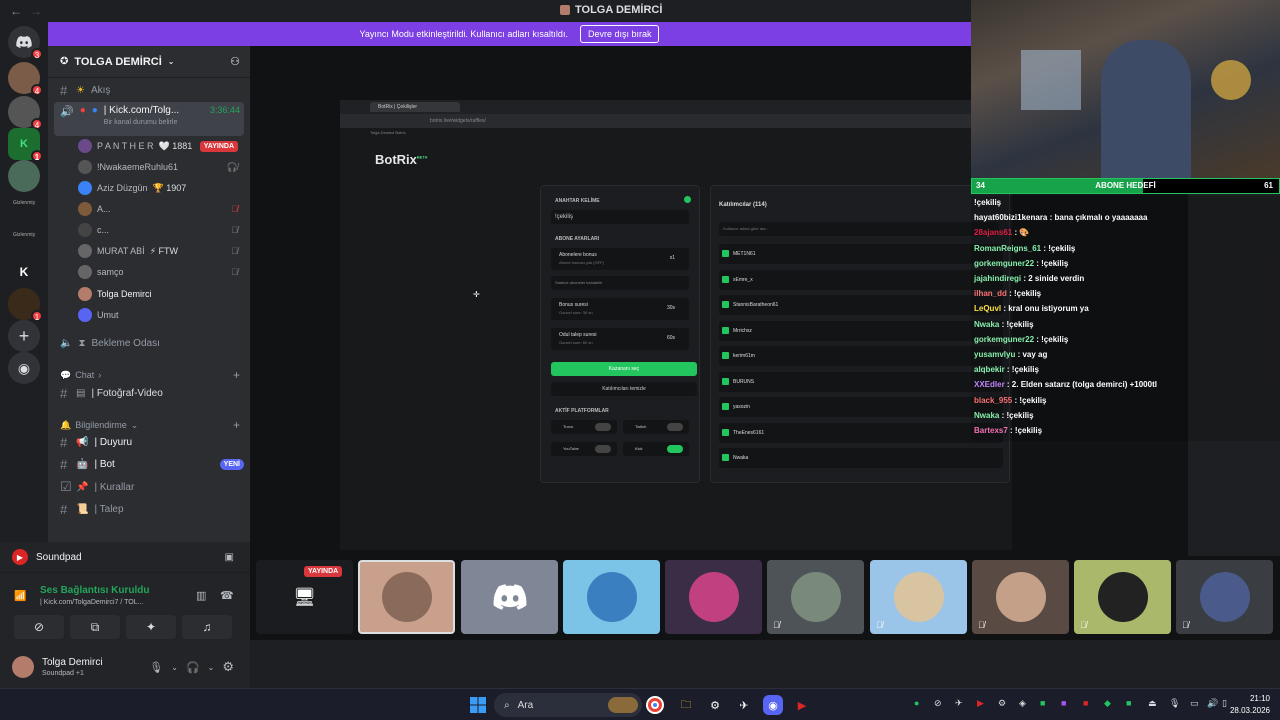 This screenshot has width=1280, height=720. What do you see at coordinates (415, 107) in the screenshot?
I see `browser-tab: BotRix | Çekilişler` at bounding box center [415, 107].